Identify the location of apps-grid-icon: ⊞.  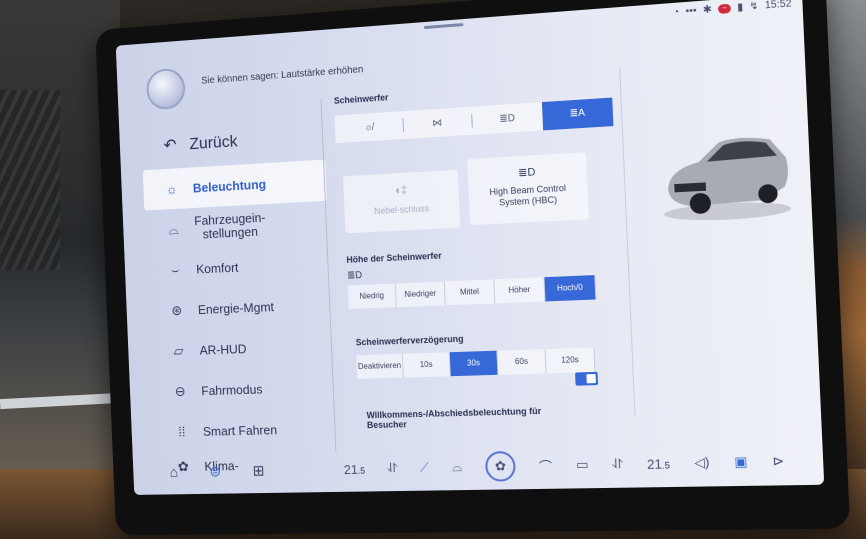
(258, 471).